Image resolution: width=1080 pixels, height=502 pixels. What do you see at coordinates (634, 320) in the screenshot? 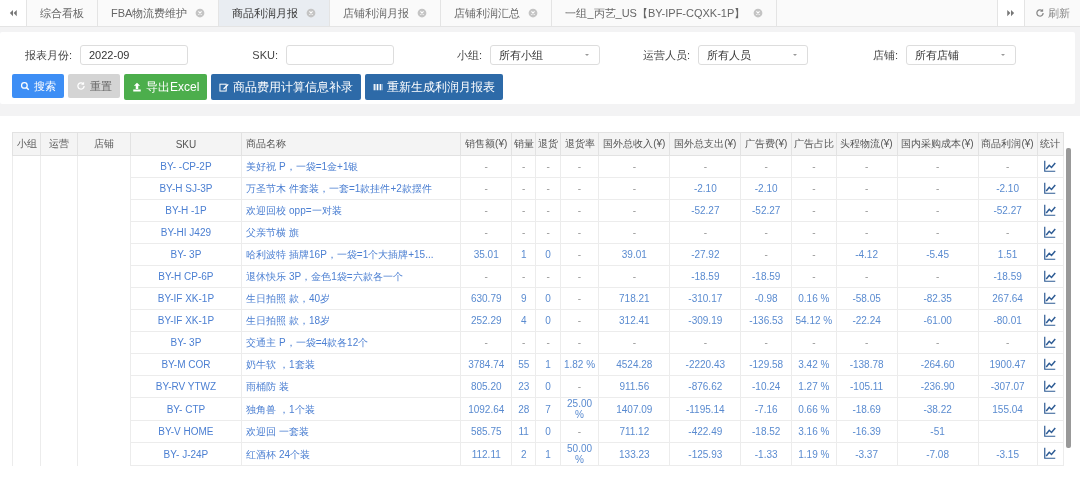
I see `table-cell: 312.41` at bounding box center [634, 320].